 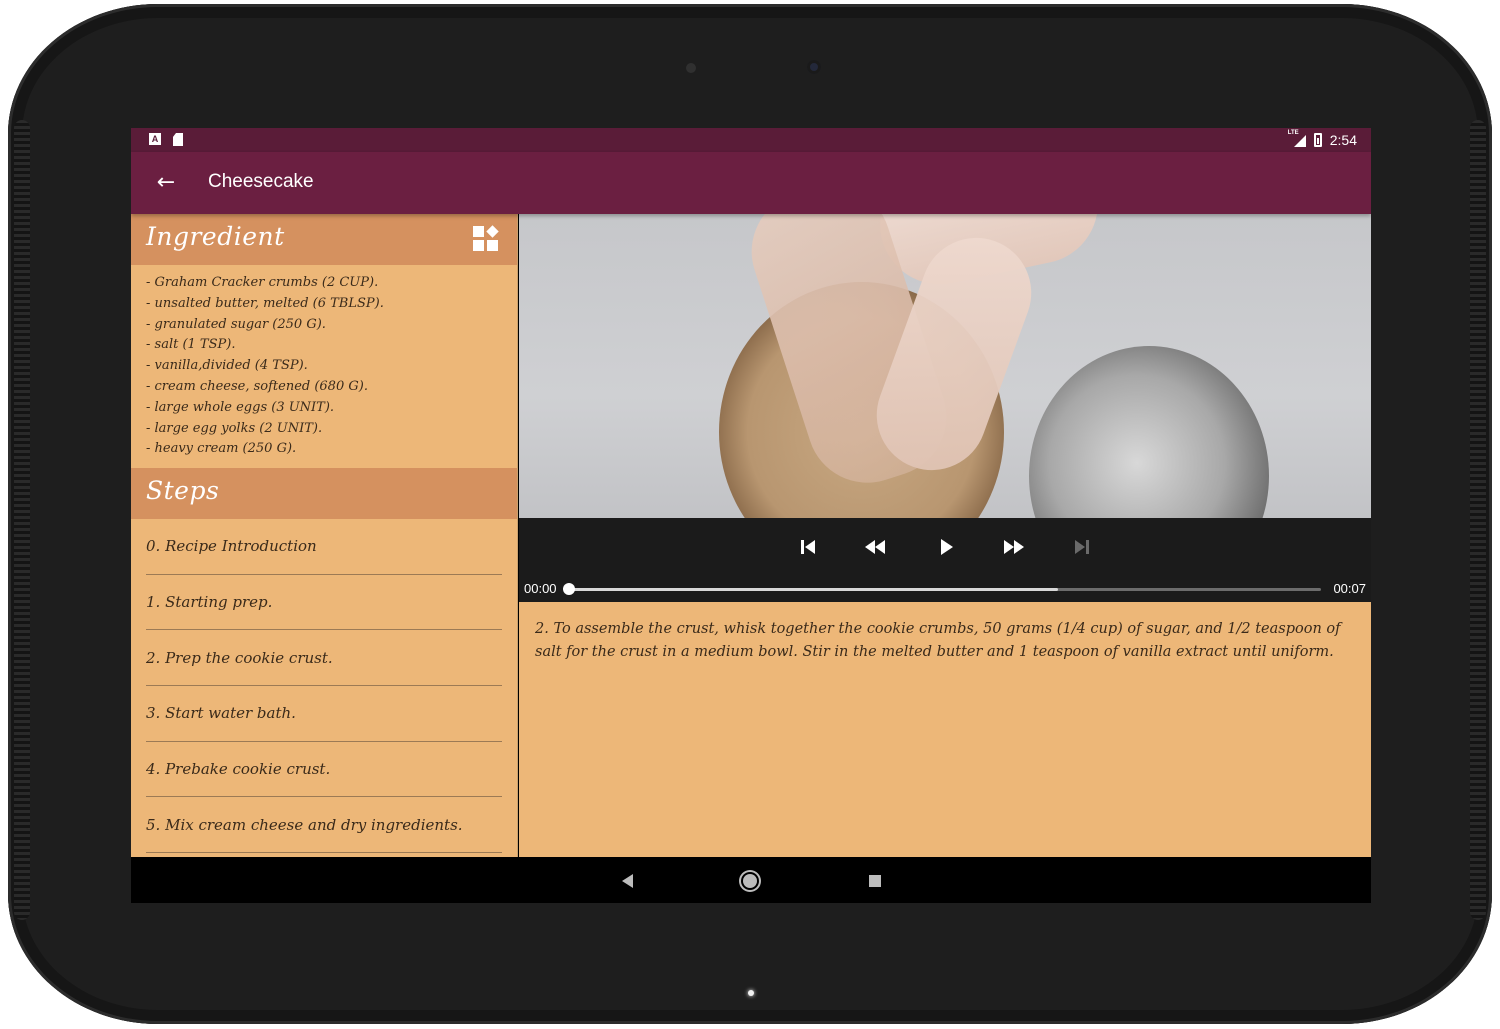 I want to click on ingredient-item: - vanilla,divided (4 TSP)., so click(x=227, y=366).